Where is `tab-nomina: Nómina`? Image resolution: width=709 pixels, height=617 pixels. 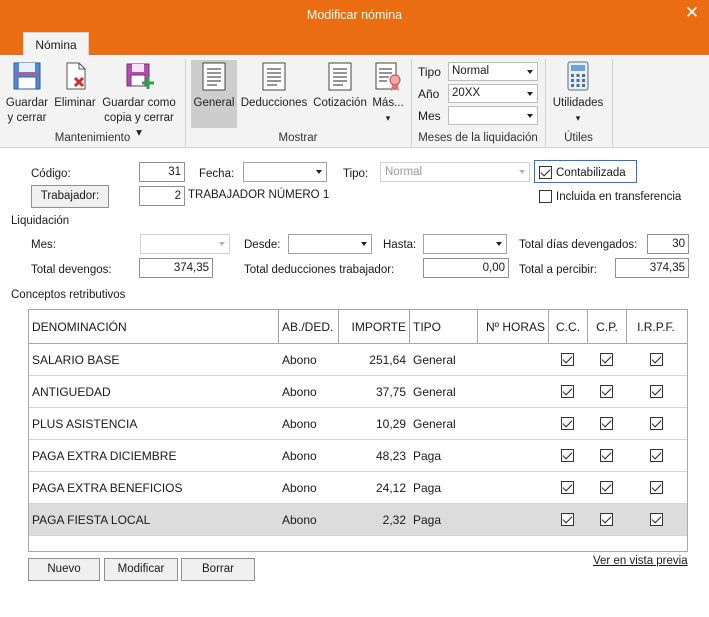
tab-nomina: Nómina is located at coordinates (56, 43).